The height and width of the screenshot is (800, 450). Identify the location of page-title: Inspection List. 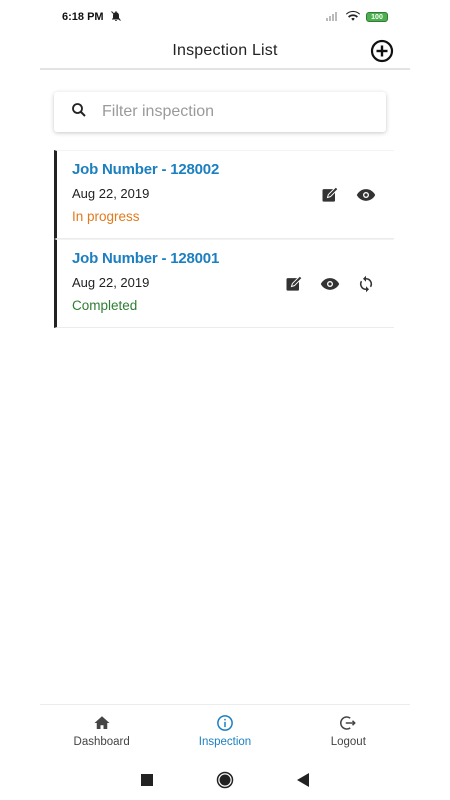
(225, 50).